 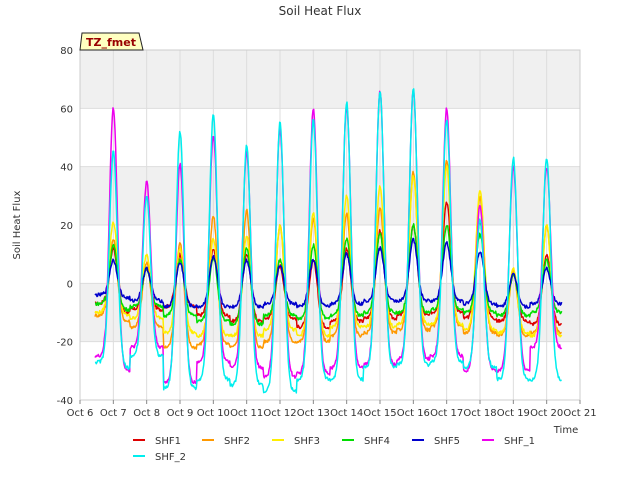 I want to click on annotation-box: TZ_fmet, so click(x=111, y=41).